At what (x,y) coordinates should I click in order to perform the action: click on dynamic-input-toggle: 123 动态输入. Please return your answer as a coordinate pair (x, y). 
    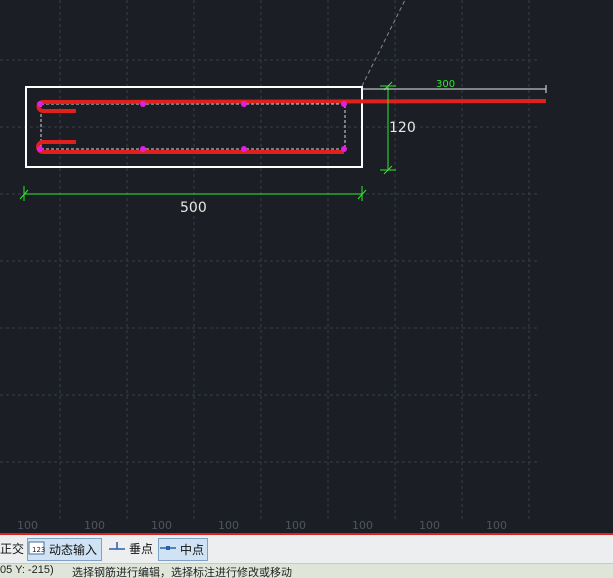
    Looking at the image, I should click on (65, 549).